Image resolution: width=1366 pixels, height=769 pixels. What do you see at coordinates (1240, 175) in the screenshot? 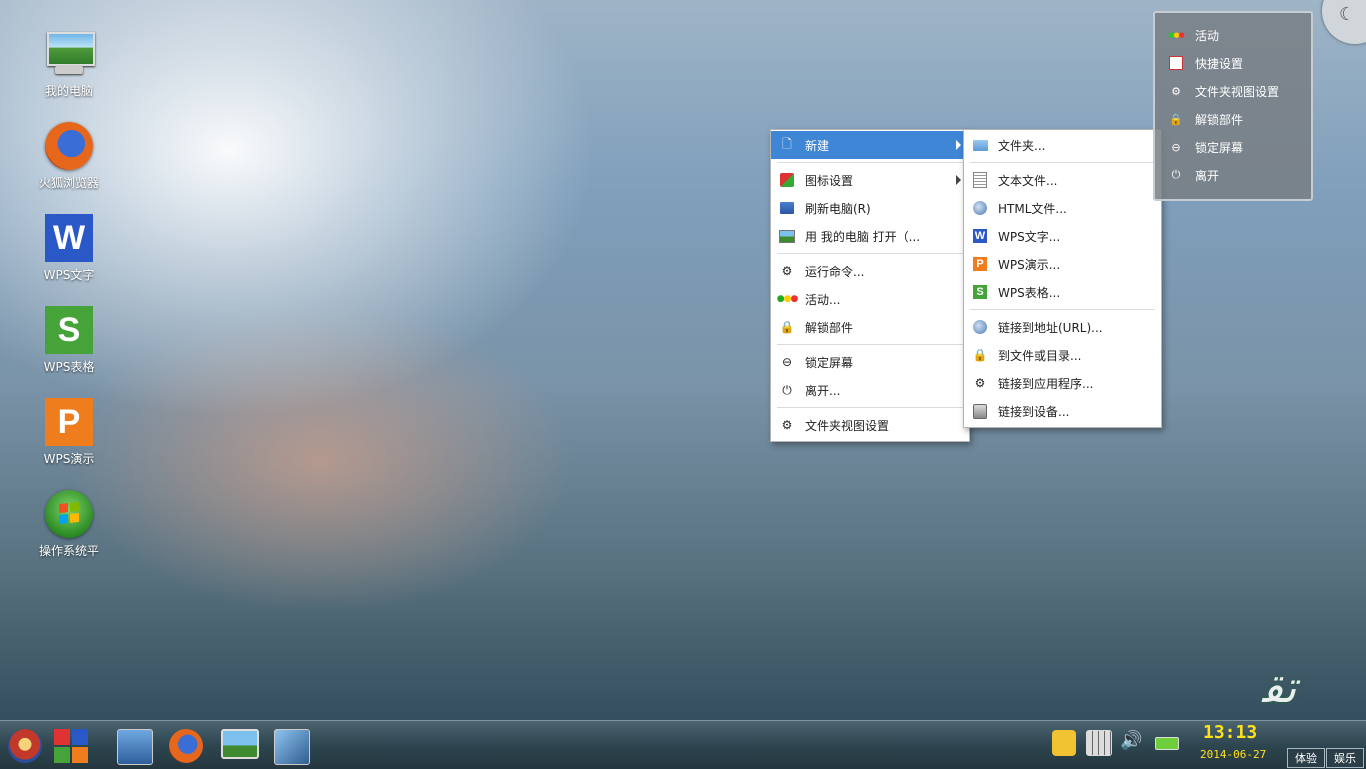
I see `panel-item-leave: ⏻ 离开` at bounding box center [1240, 175].